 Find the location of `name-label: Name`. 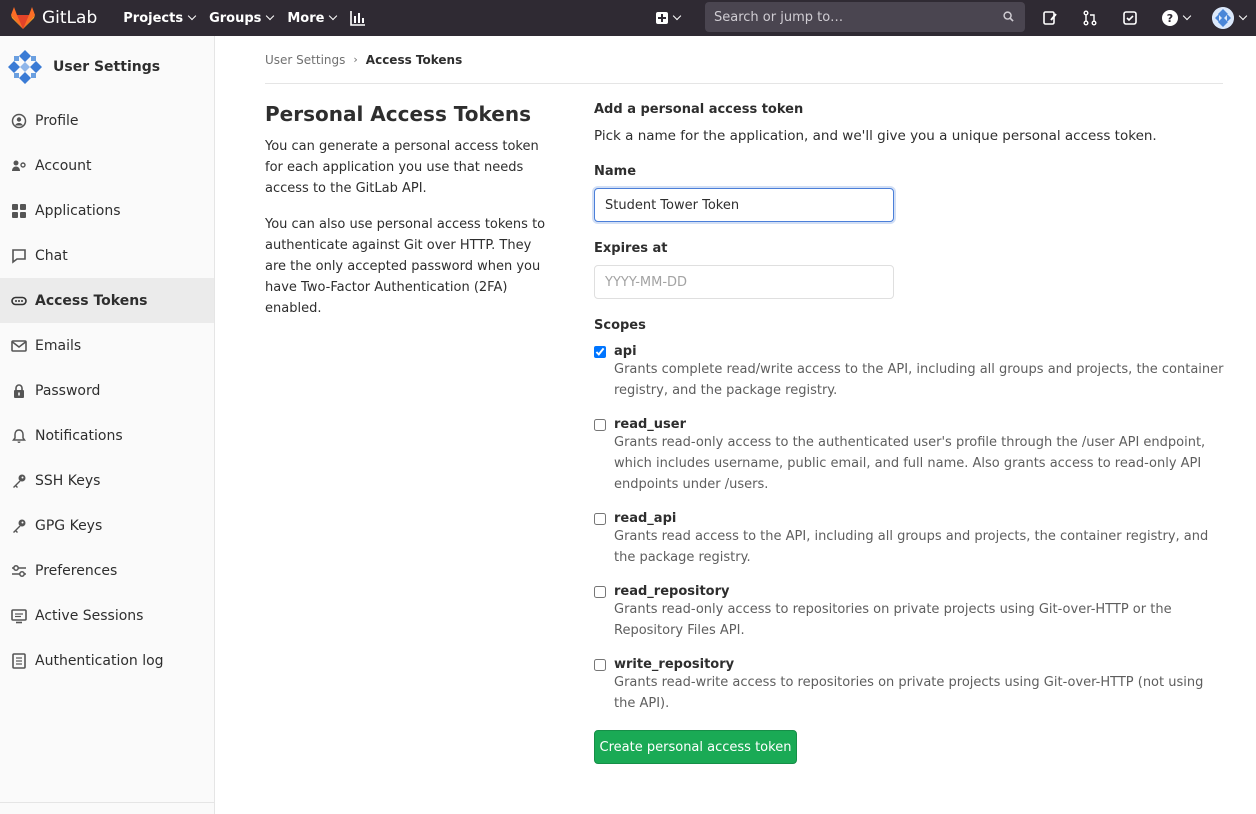

name-label: Name is located at coordinates (615, 171).